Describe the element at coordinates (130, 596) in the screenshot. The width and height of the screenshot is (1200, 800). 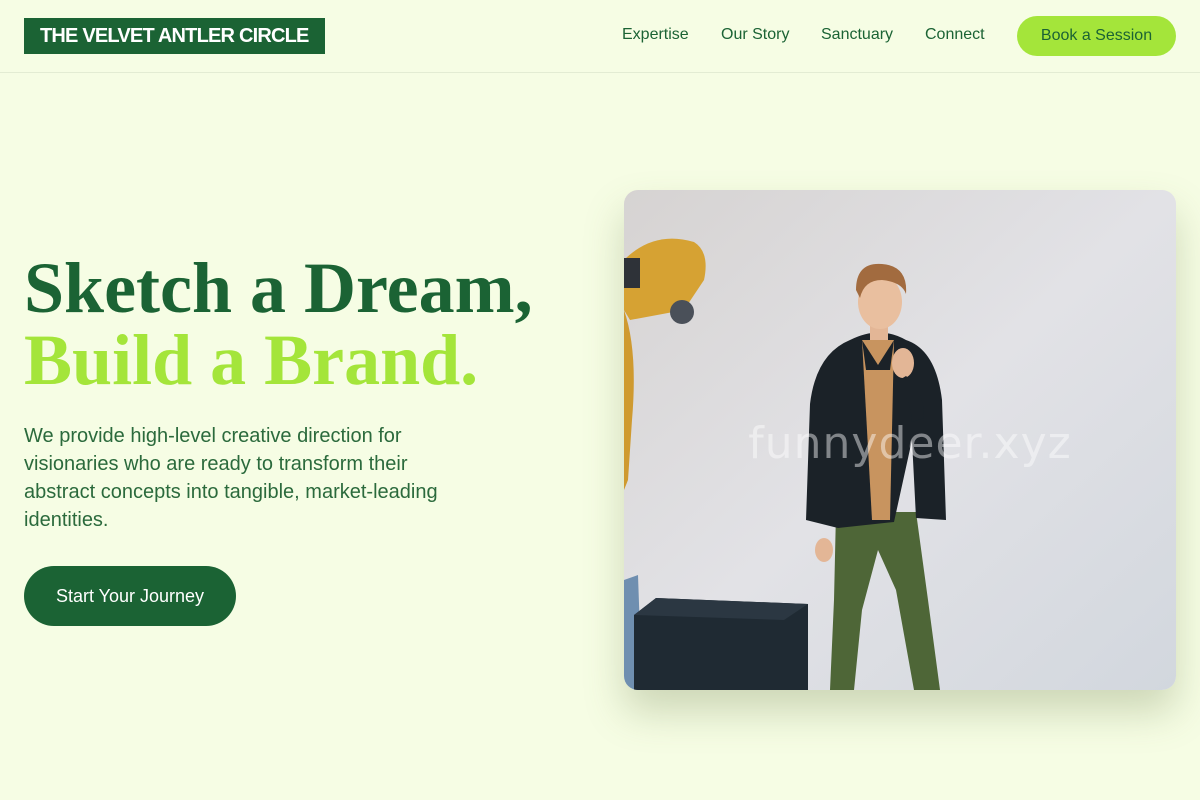
I see `start-journey-button: Start Your Journey` at that location.